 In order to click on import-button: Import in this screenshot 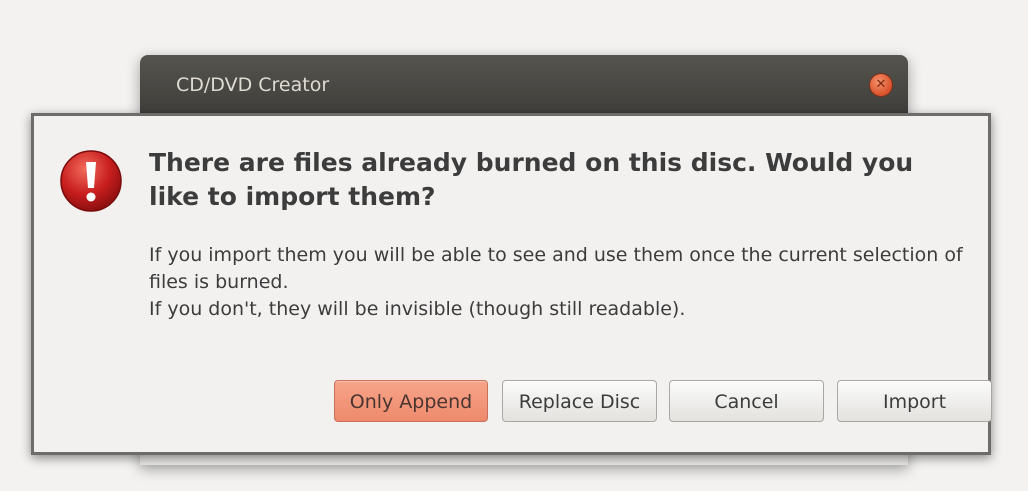, I will do `click(914, 401)`.